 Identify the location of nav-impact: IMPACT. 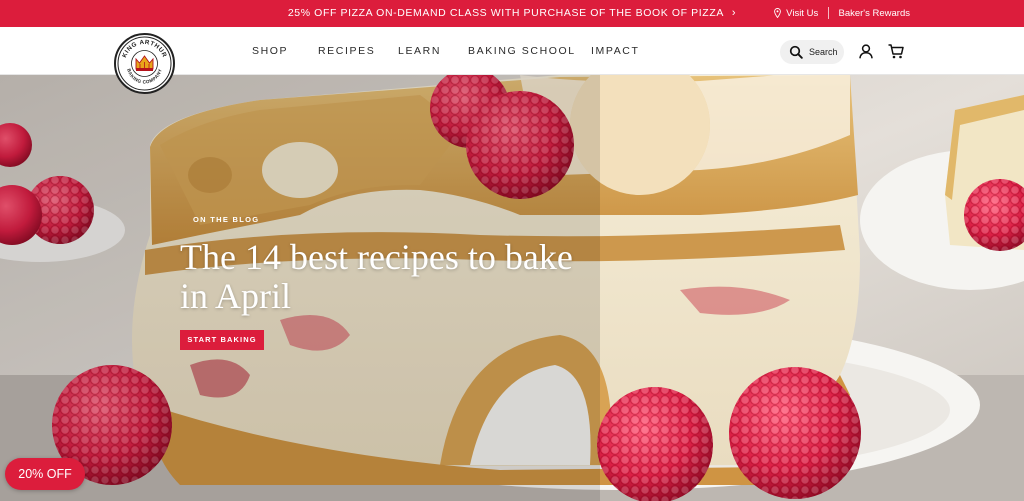
(615, 51).